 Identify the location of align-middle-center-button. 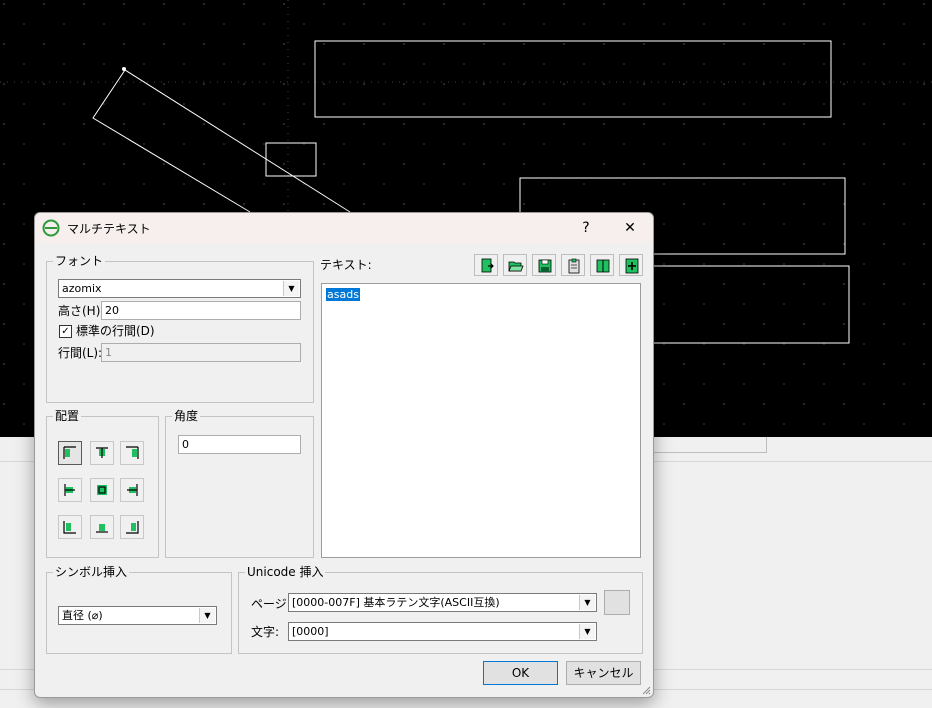
(102, 490).